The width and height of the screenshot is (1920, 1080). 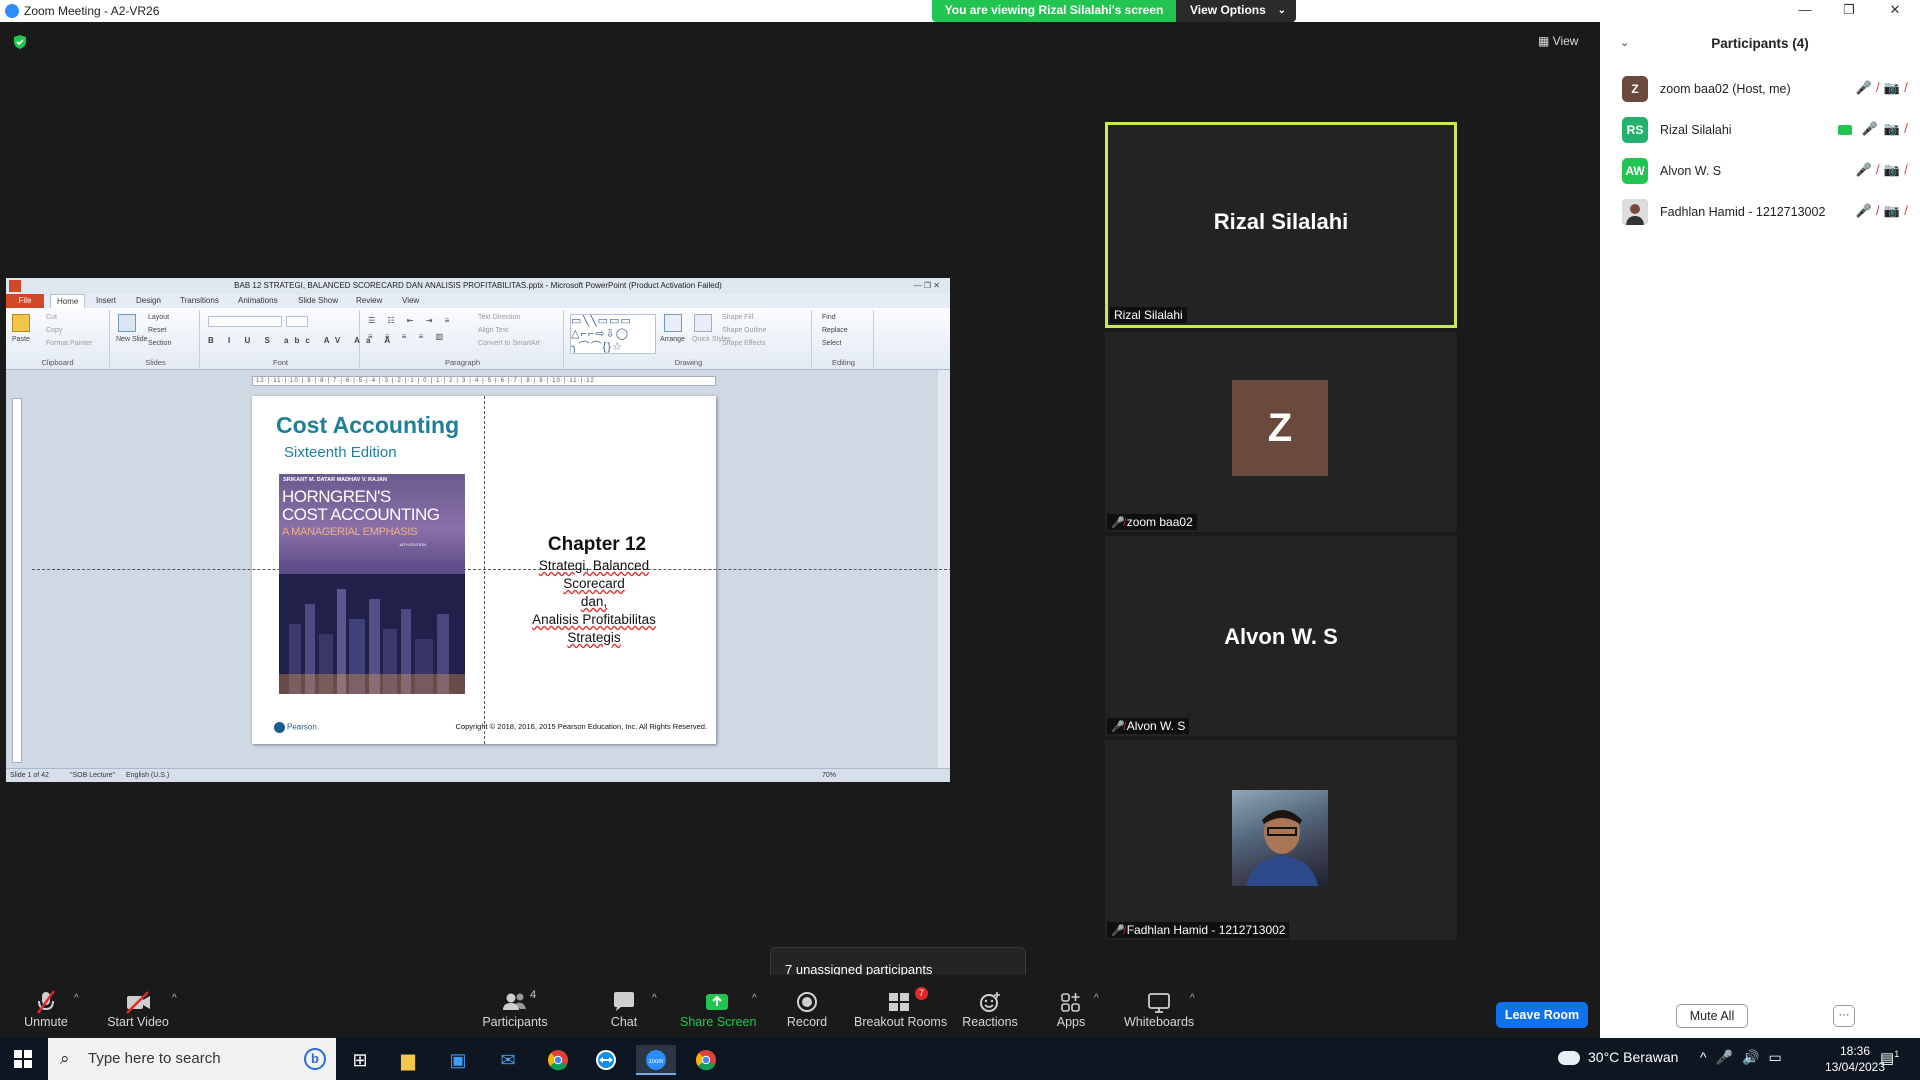 What do you see at coordinates (296, 339) in the screenshot?
I see `ribbon-group-font: B I U S abc AV Aa A Font` at bounding box center [296, 339].